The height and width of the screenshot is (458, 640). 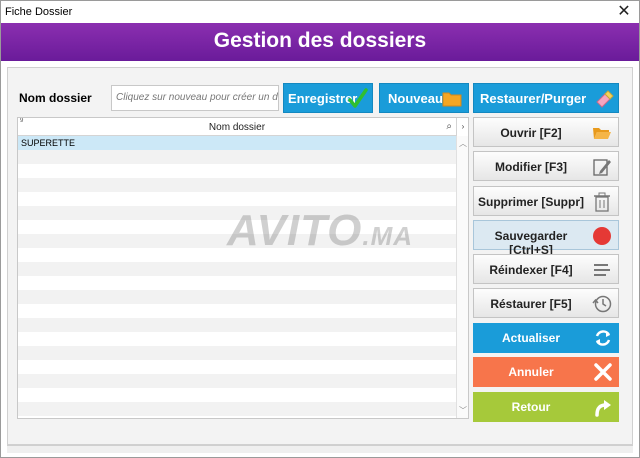 What do you see at coordinates (624, 12) in the screenshot?
I see `close-icon: ✕` at bounding box center [624, 12].